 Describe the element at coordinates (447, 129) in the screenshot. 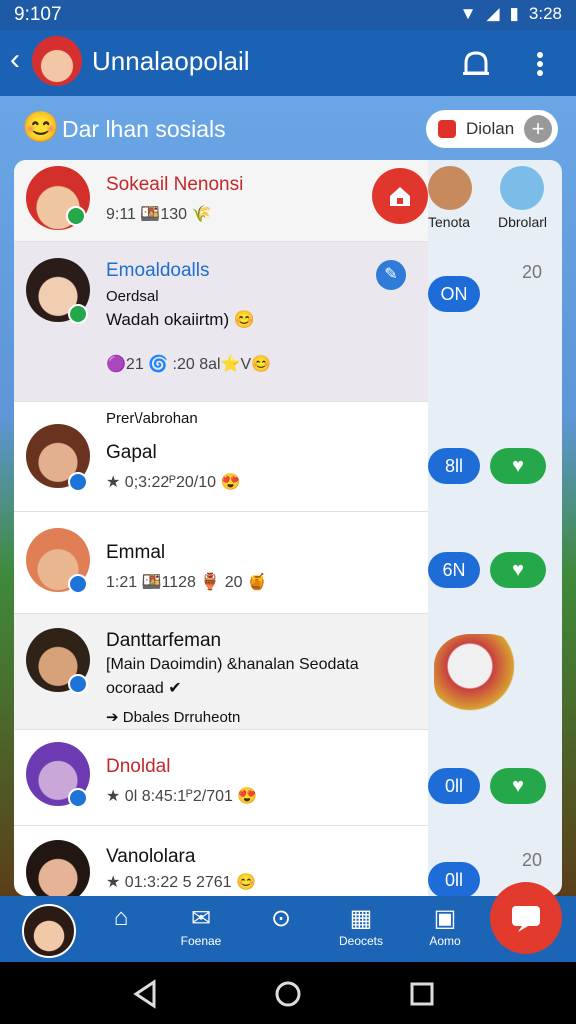

I see `flag-icon` at that location.